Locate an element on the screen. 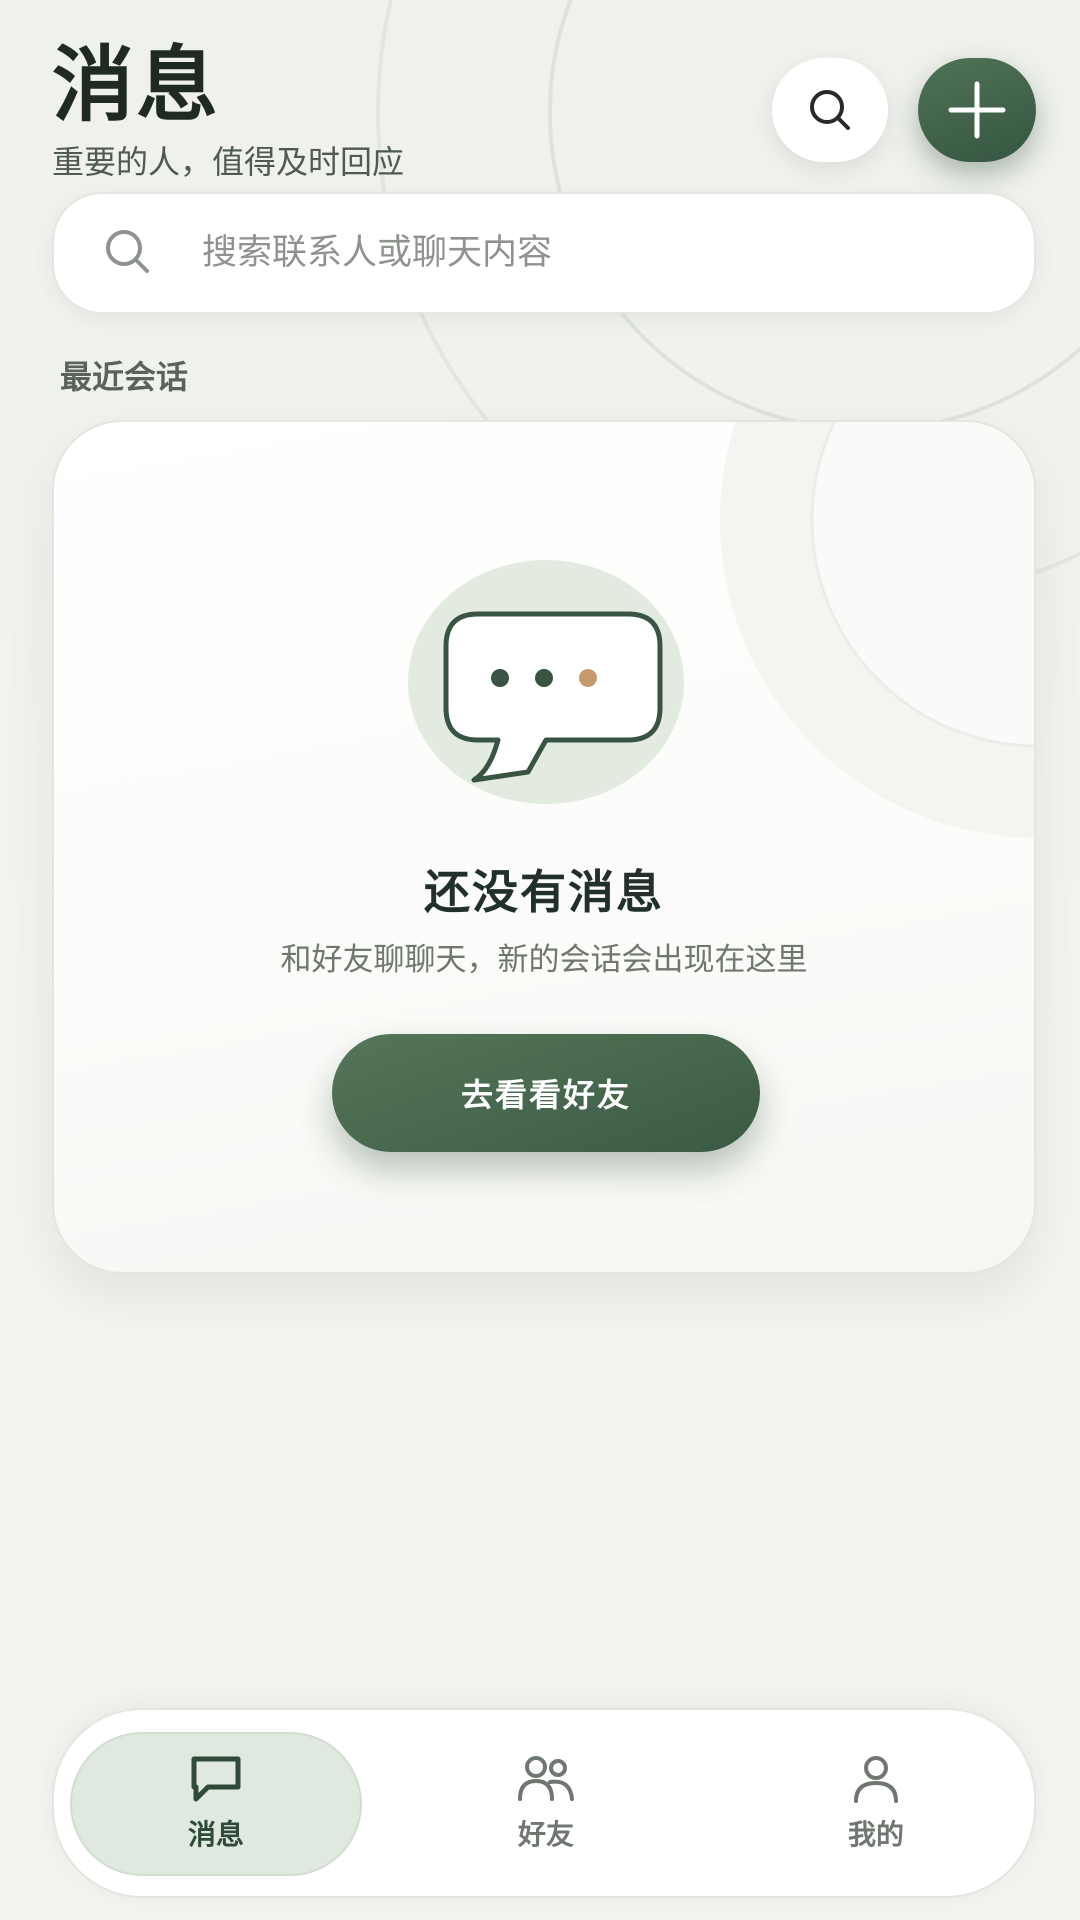 Image resolution: width=1080 pixels, height=1920 pixels. header: 消息 重要的人，值得及时回应 is located at coordinates (228, 110).